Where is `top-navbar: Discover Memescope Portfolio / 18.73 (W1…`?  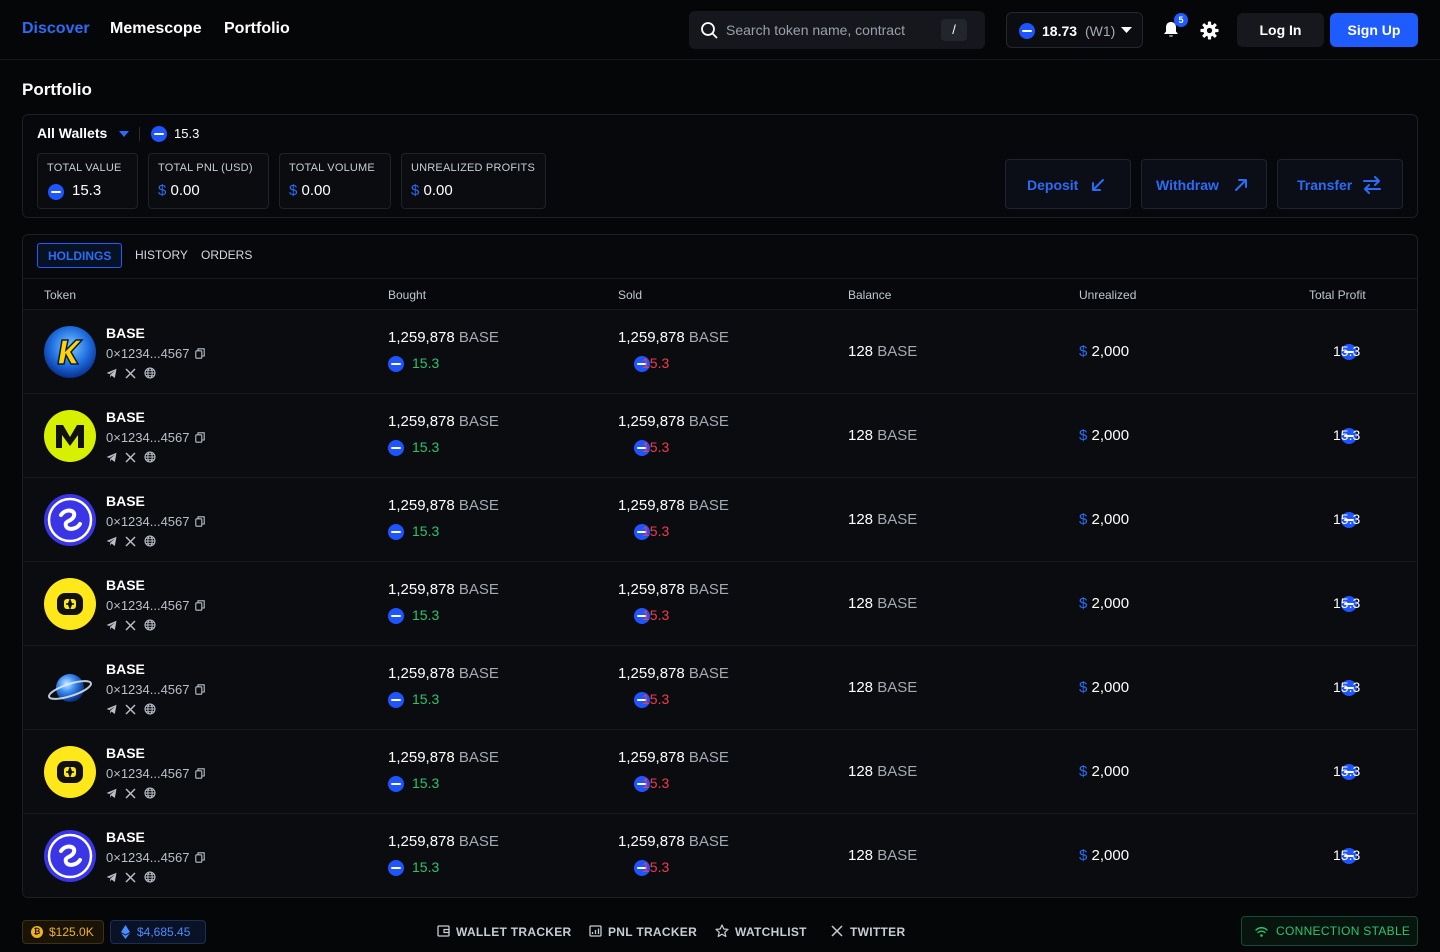 top-navbar: Discover Memescope Portfolio / 18.73 (W1… is located at coordinates (720, 30).